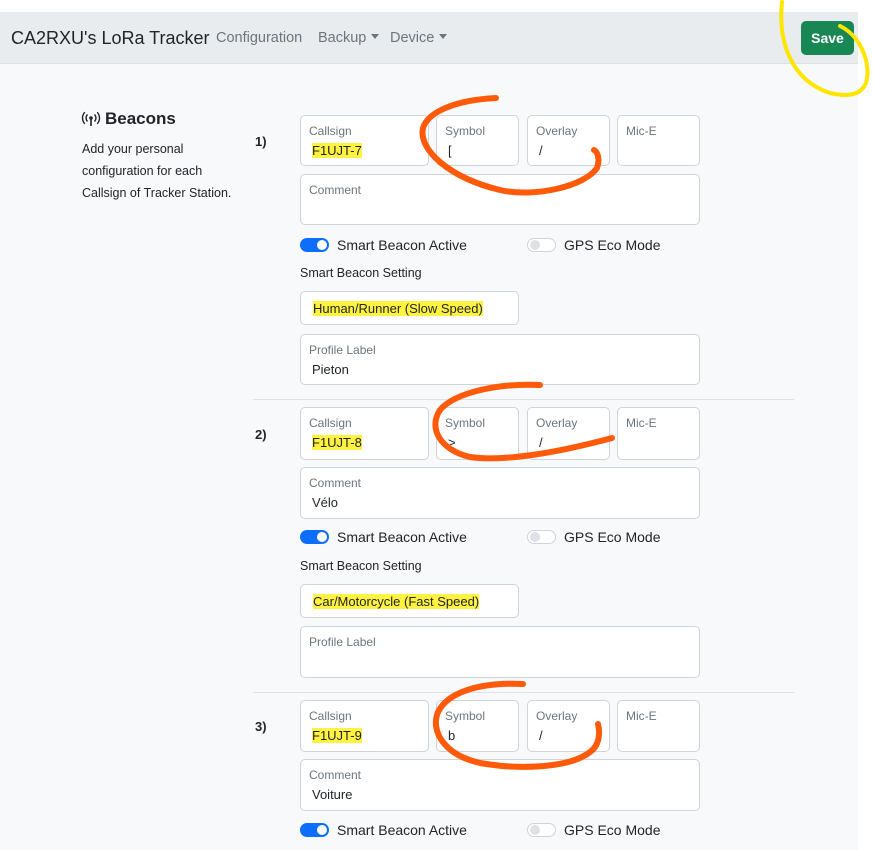 The image size is (873, 850). I want to click on symbol-field: Symbol b, so click(477, 726).